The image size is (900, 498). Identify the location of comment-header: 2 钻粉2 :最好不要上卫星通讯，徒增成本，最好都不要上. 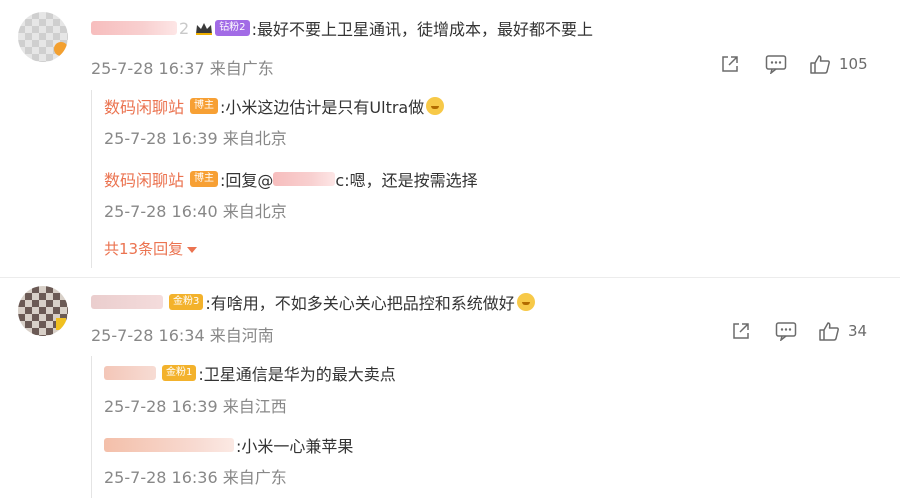
(342, 28).